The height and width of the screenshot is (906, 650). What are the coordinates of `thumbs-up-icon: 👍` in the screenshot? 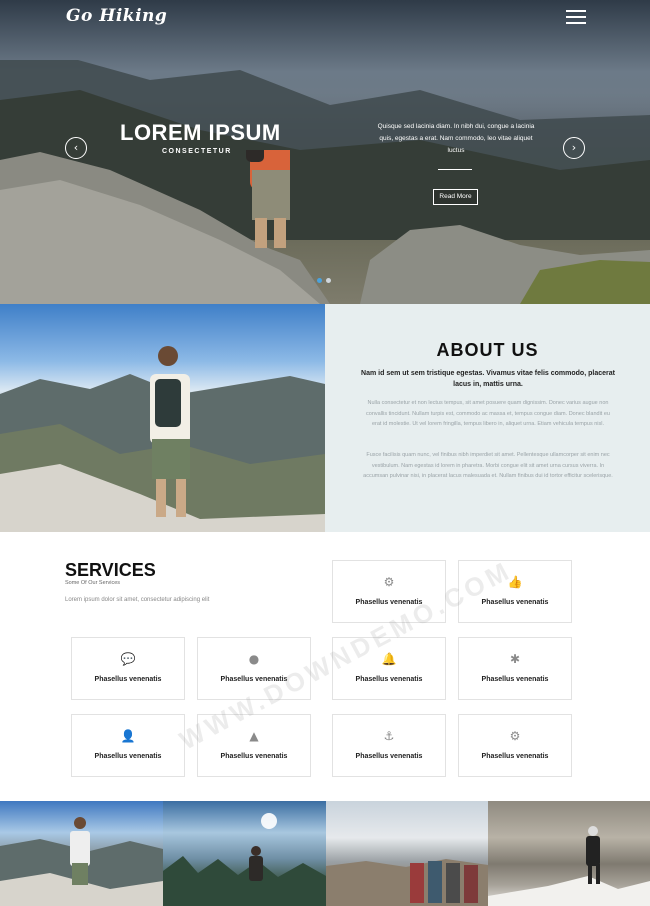 It's located at (515, 582).